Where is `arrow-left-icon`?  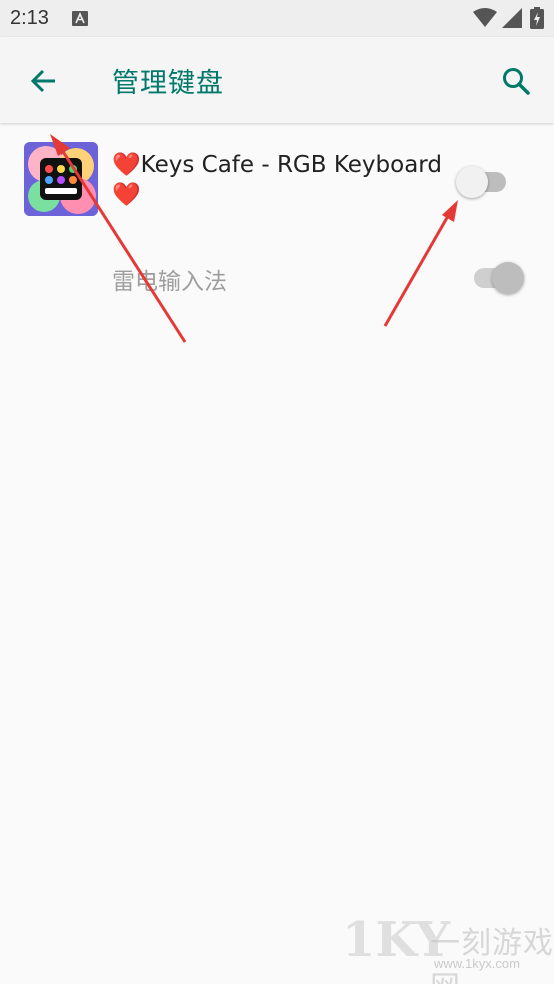
arrow-left-icon is located at coordinates (42, 81).